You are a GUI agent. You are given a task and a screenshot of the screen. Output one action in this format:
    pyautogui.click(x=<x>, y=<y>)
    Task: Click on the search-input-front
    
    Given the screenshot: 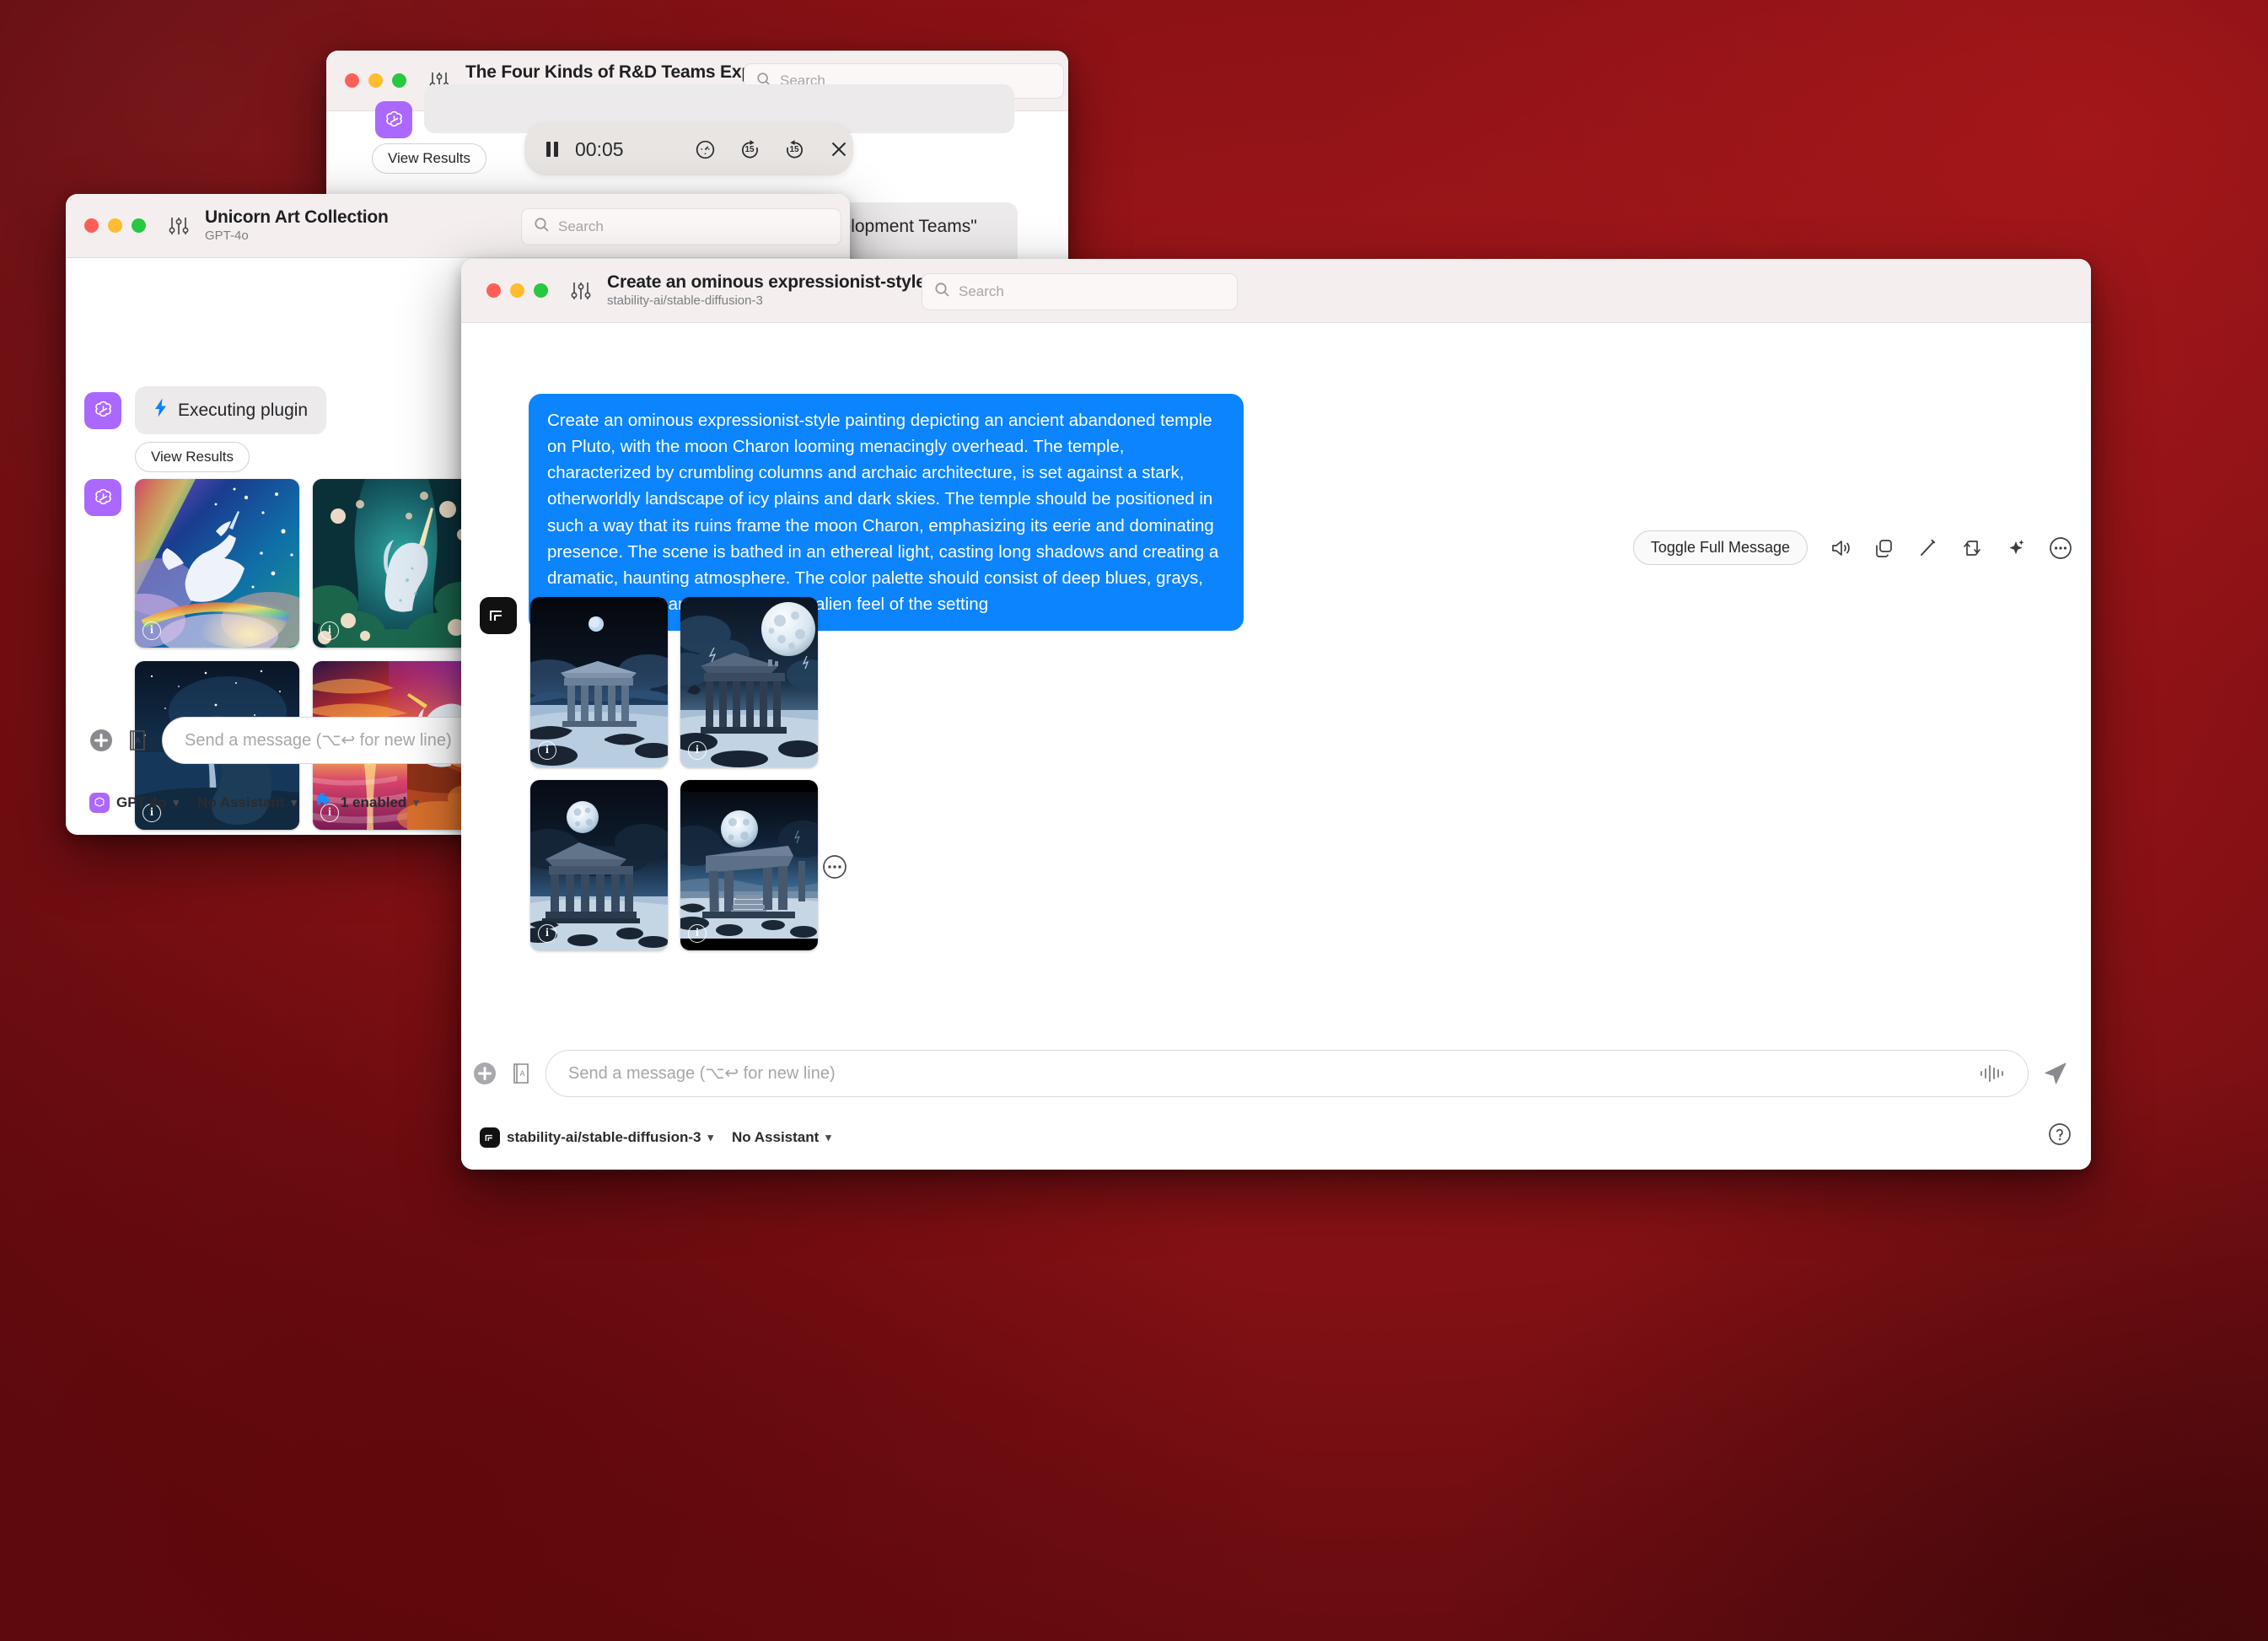 What is the action you would take?
    pyautogui.click(x=1092, y=291)
    